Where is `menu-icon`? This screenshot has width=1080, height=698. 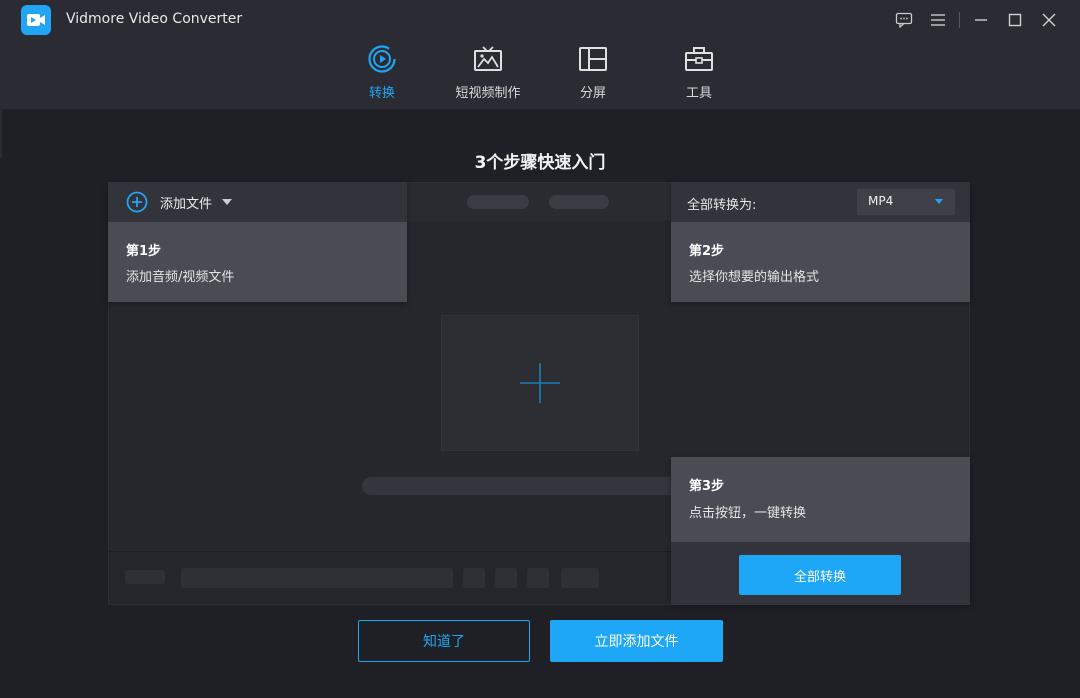 menu-icon is located at coordinates (938, 20).